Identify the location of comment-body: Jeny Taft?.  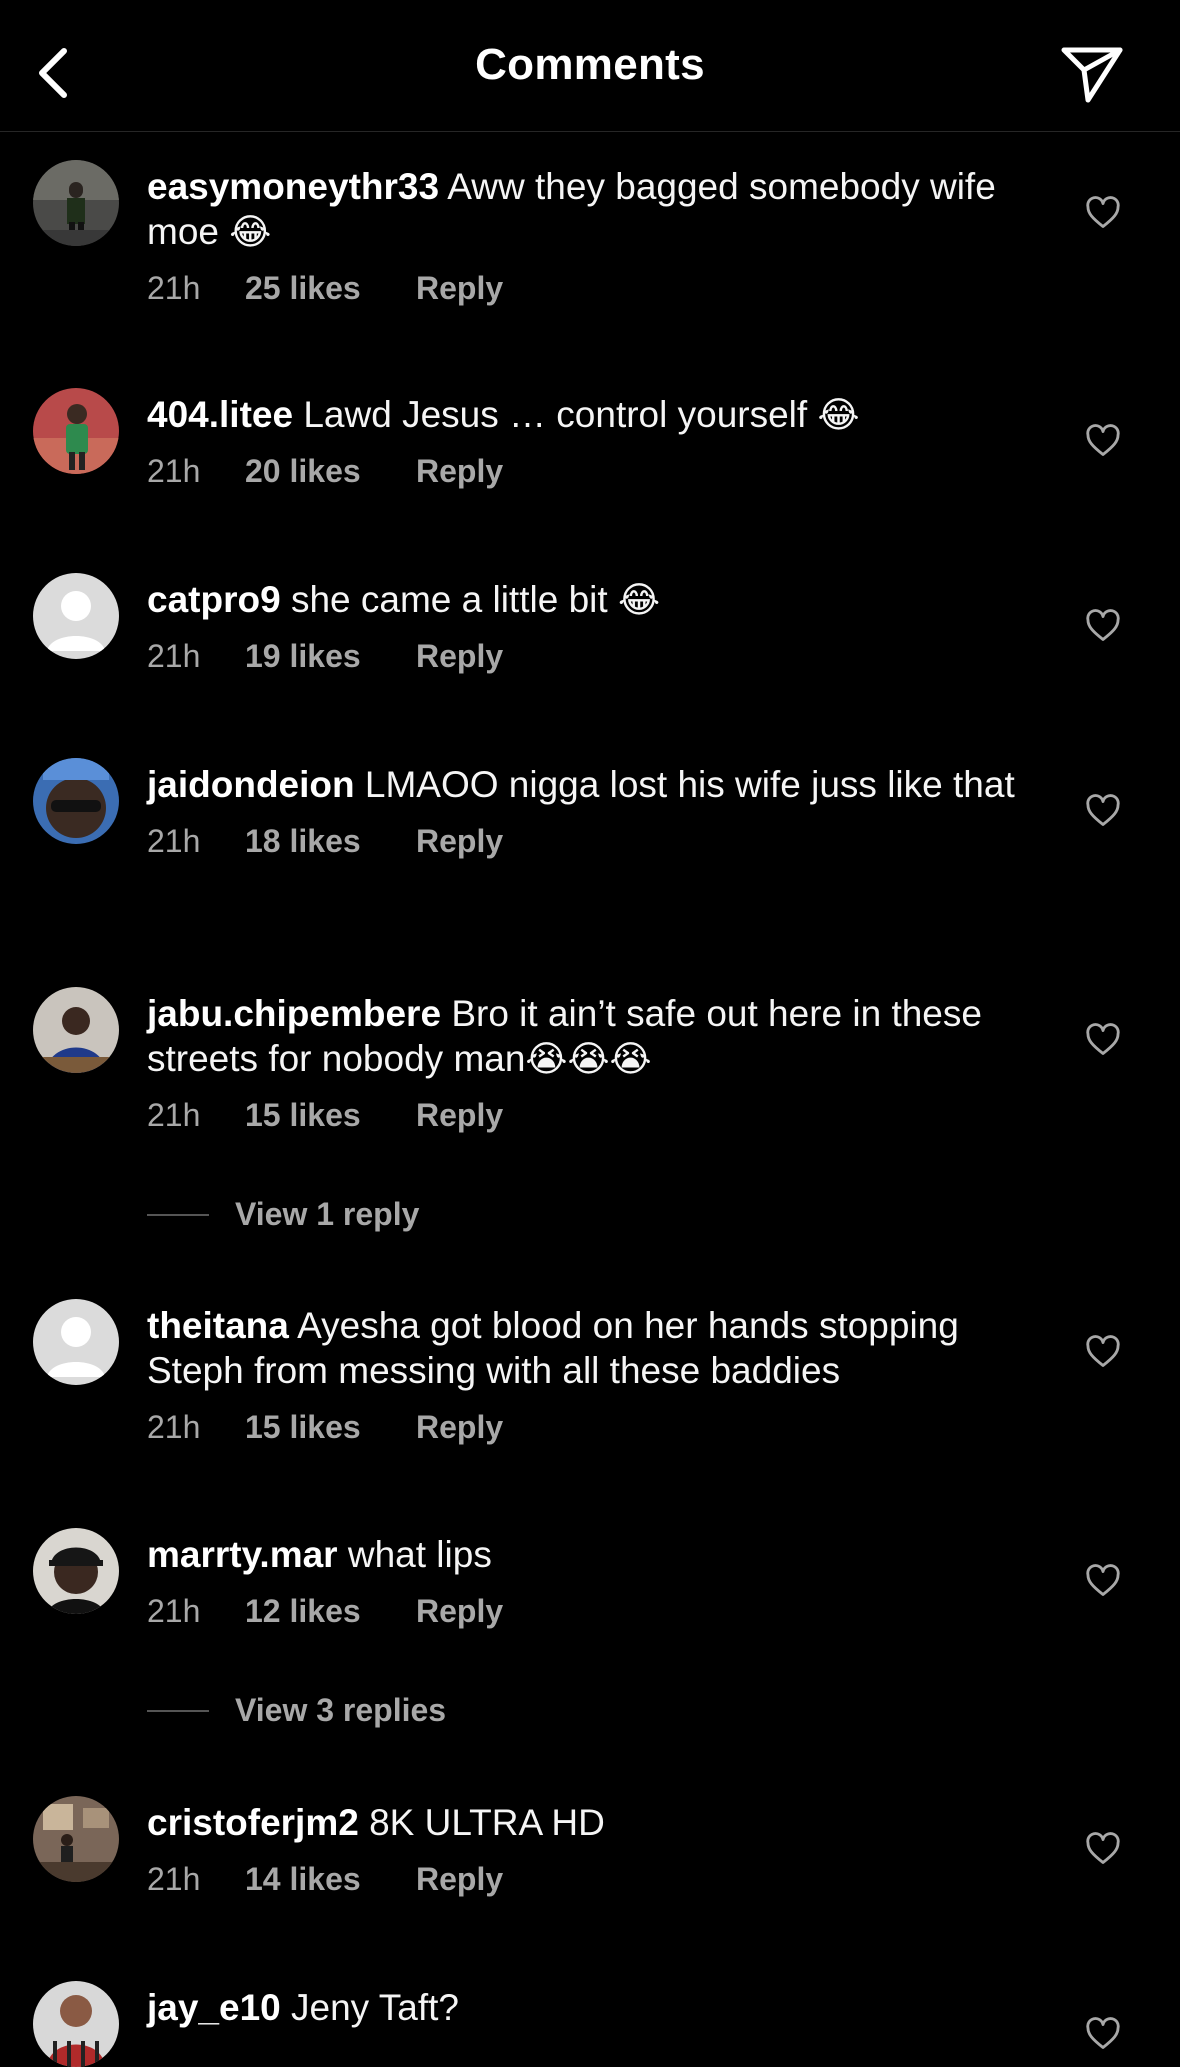
(375, 2007).